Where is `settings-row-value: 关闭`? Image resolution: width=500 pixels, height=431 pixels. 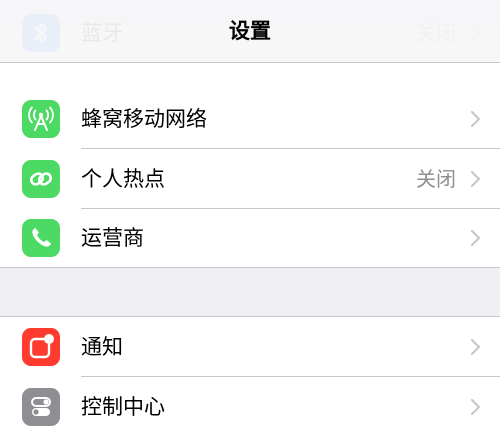 settings-row-value: 关闭 is located at coordinates (436, 179).